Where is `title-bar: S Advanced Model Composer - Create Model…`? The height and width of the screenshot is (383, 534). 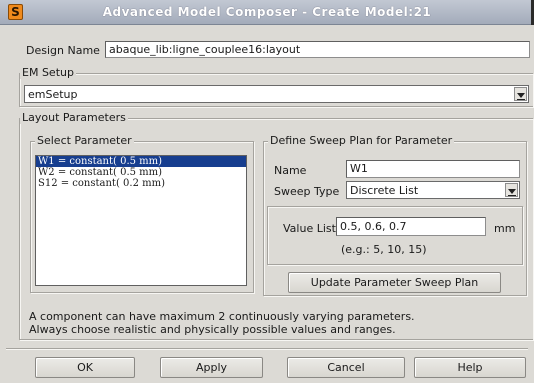
title-bar: S Advanced Model Composer - Create Model… is located at coordinates (267, 12).